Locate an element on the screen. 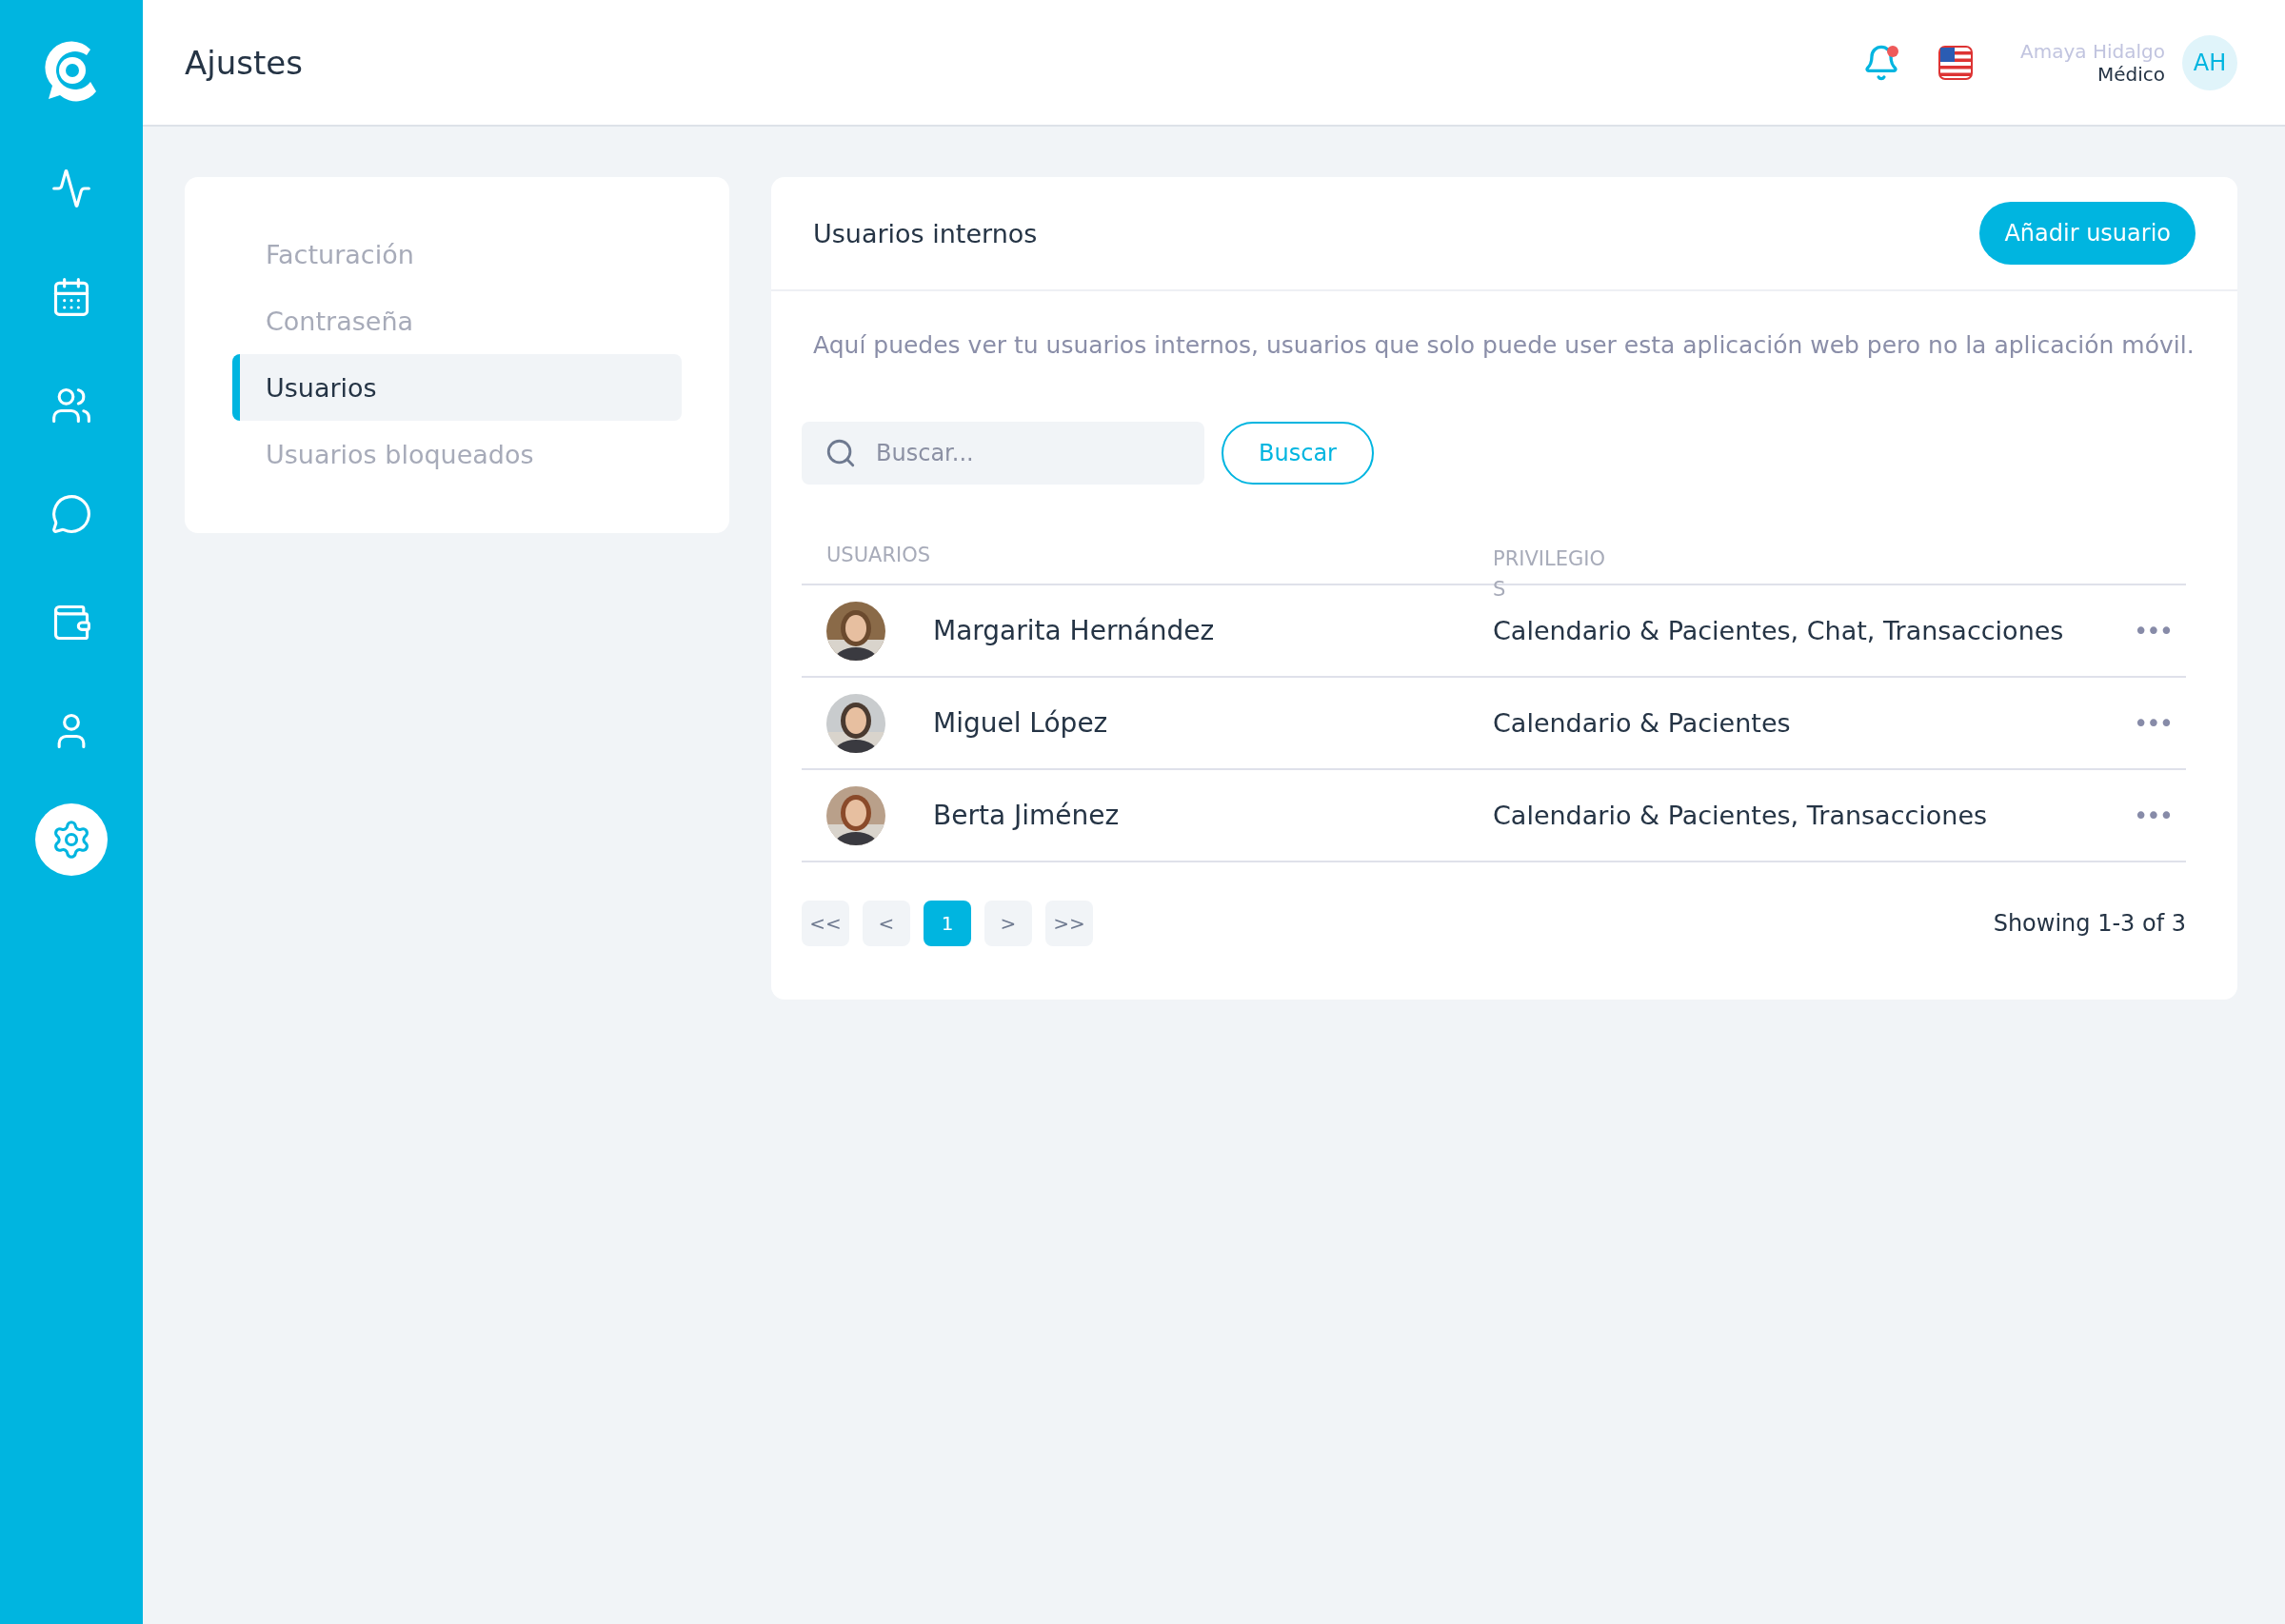 This screenshot has height=1624, width=2285. privileges-cell-text: Calendario & Pacientes, Transacciones is located at coordinates (1741, 815).